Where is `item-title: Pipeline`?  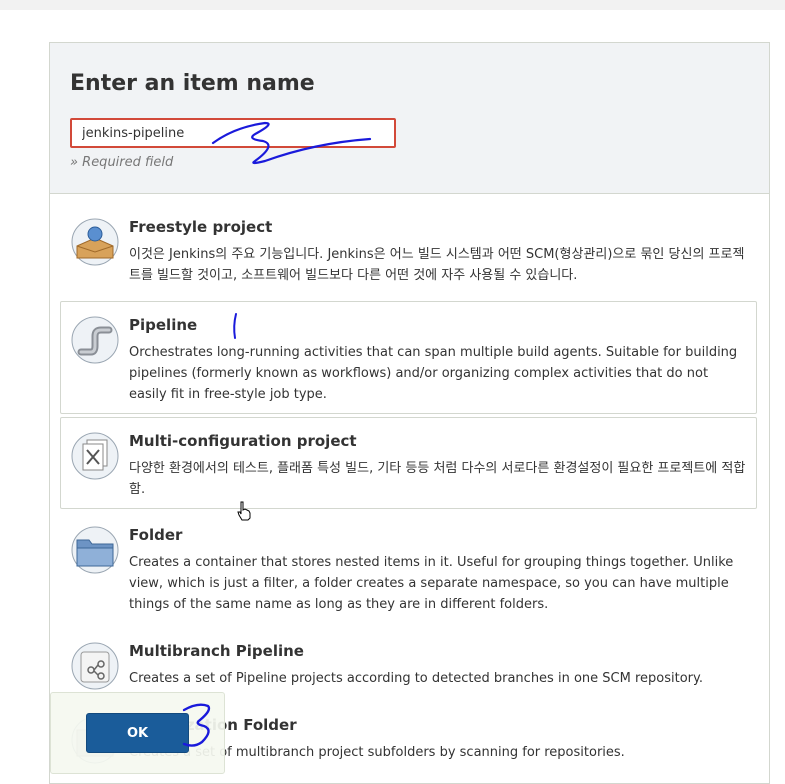 item-title: Pipeline is located at coordinates (163, 325).